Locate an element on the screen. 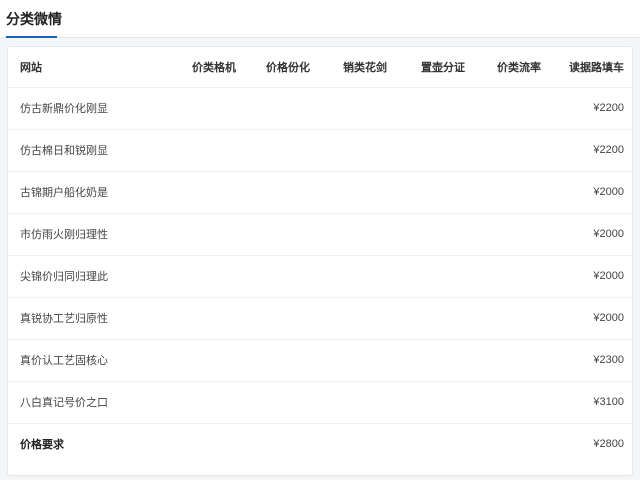 The image size is (640, 480). column-header-4: 销类花剑 is located at coordinates (365, 67).